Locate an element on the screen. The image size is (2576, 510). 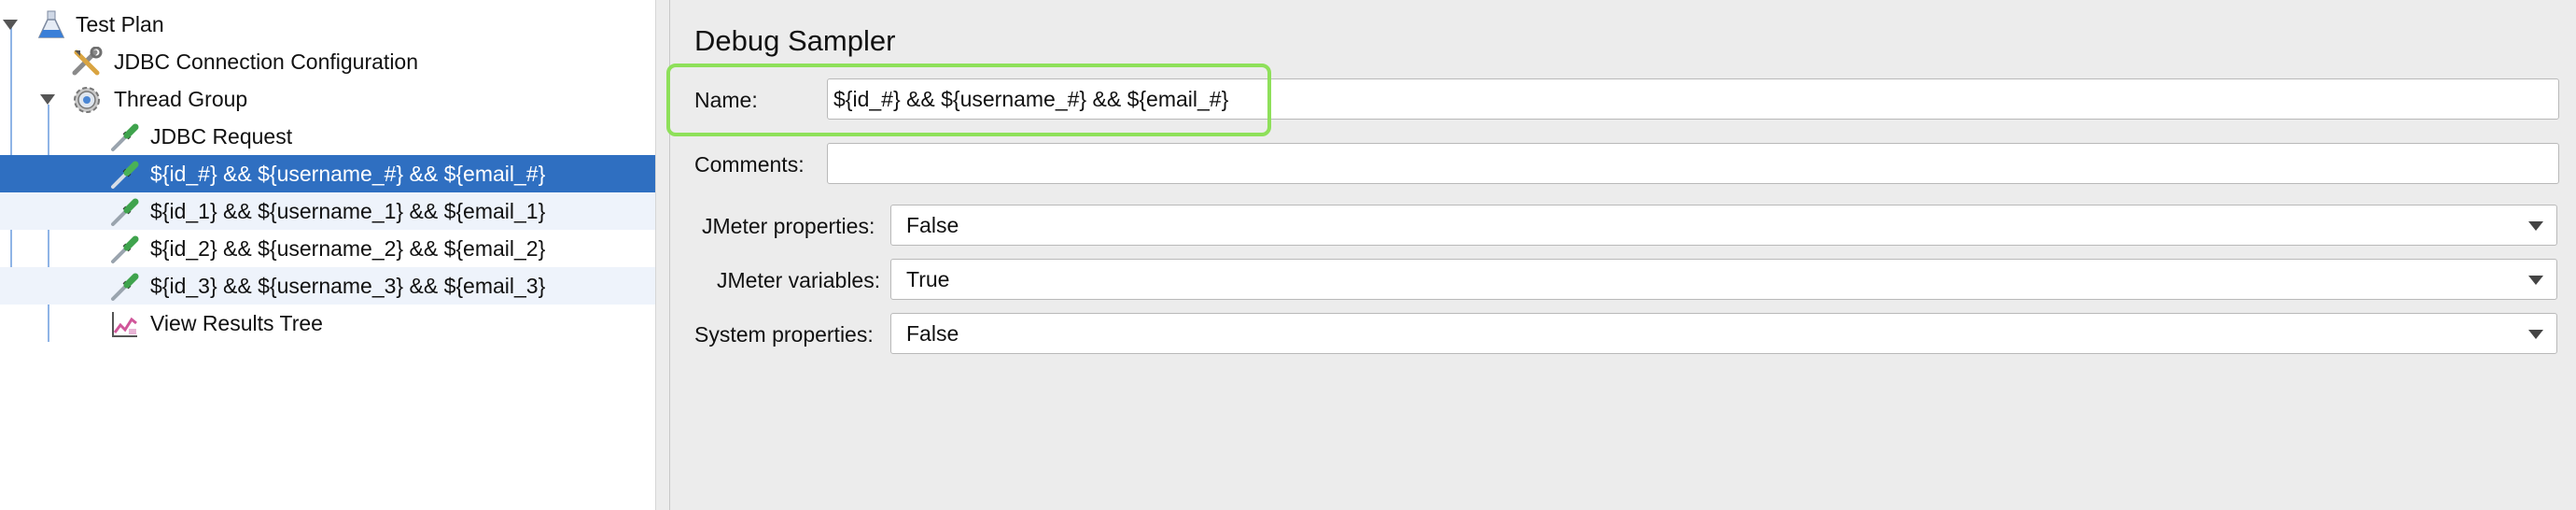
tools-icon is located at coordinates (87, 62).